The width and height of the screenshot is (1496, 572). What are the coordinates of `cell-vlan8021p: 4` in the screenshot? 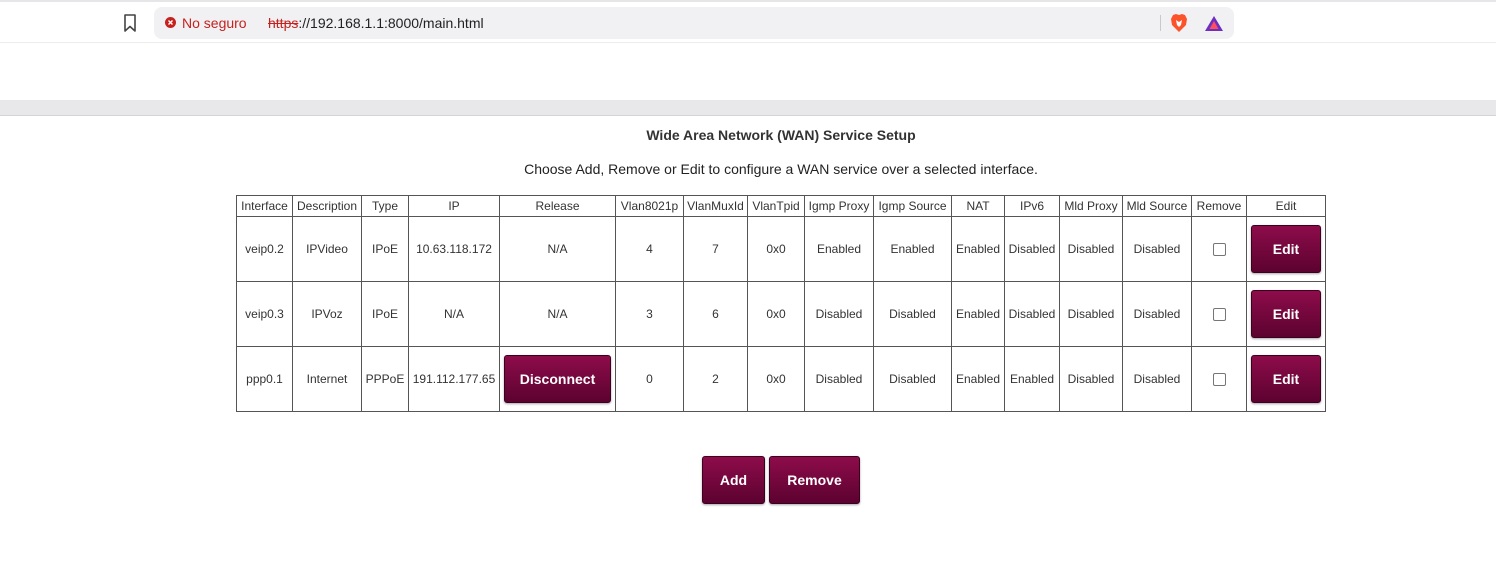 It's located at (649, 249).